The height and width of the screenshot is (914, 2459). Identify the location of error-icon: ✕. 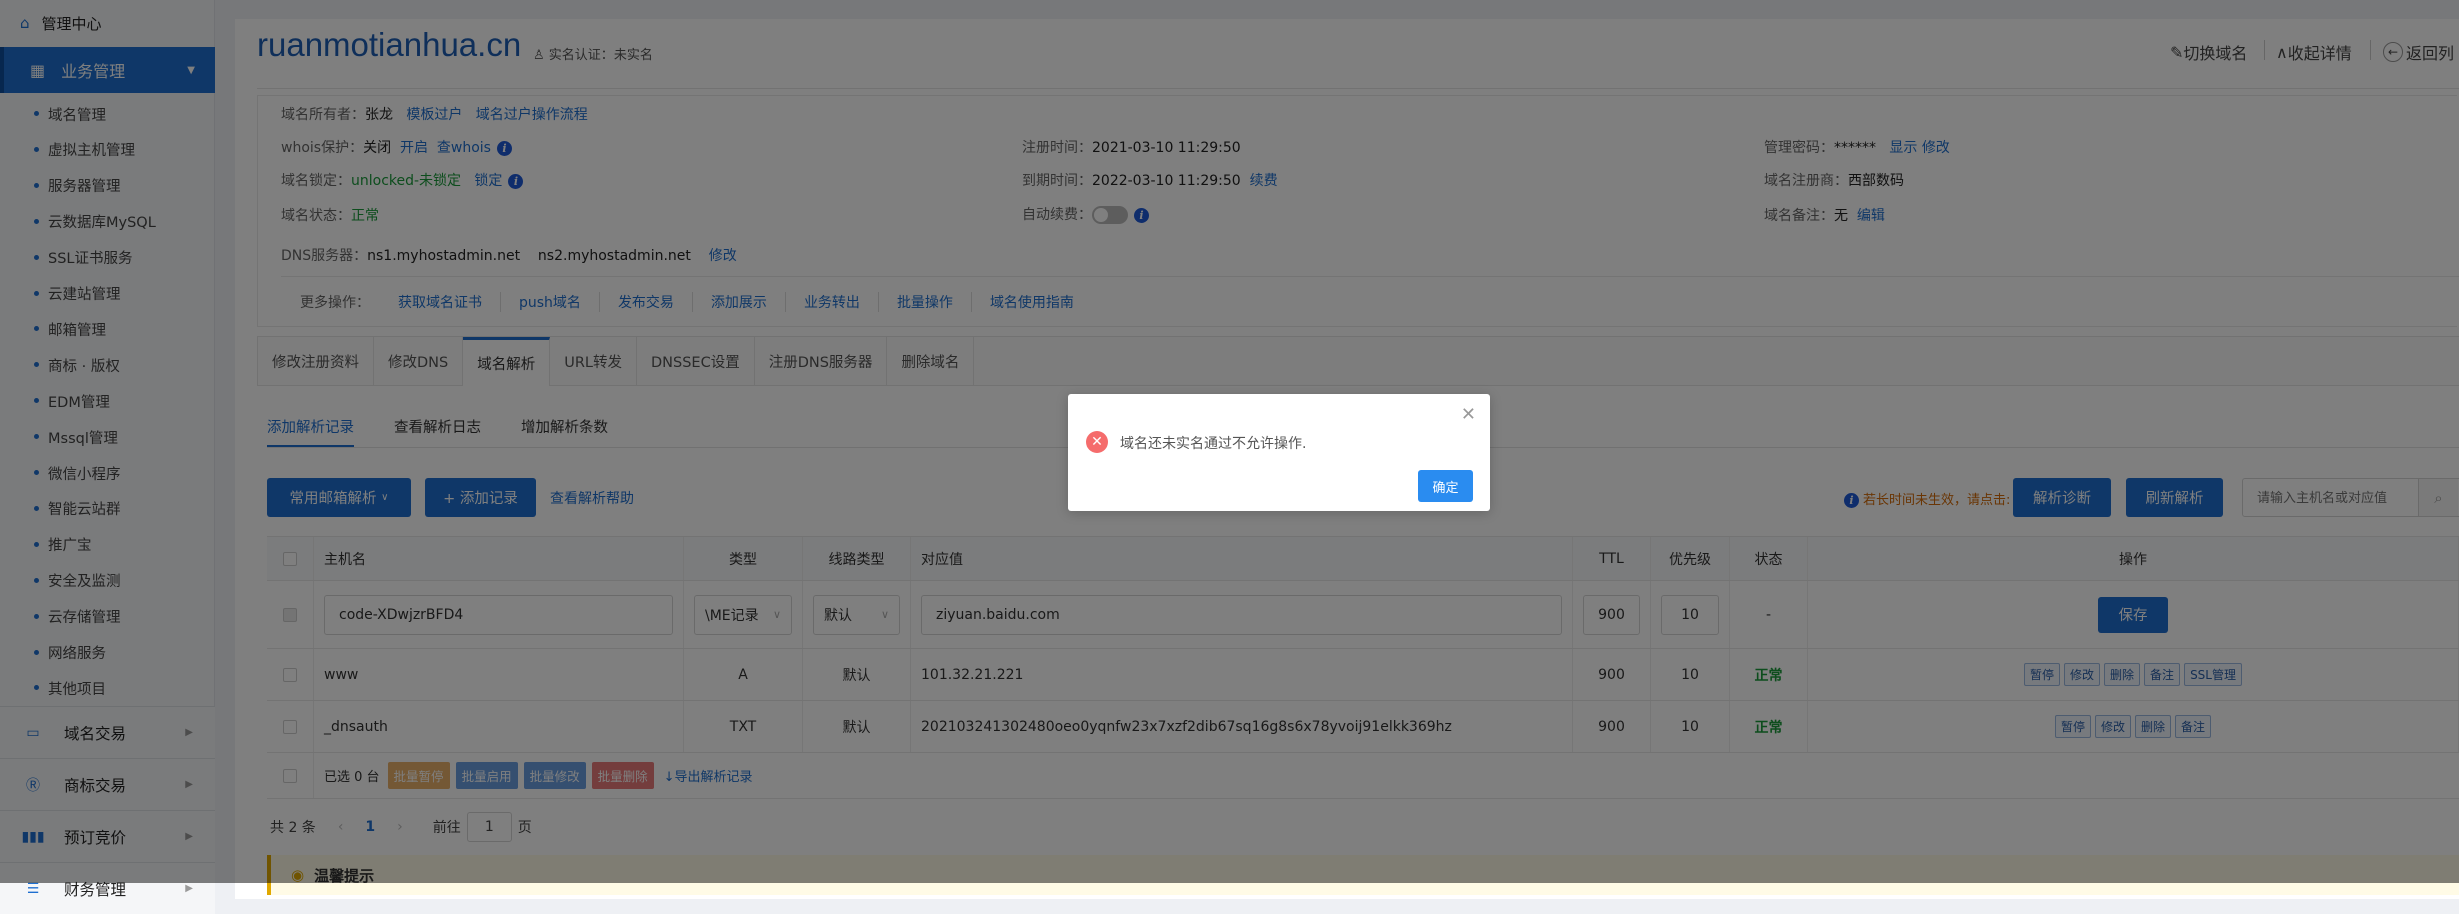
(1097, 442).